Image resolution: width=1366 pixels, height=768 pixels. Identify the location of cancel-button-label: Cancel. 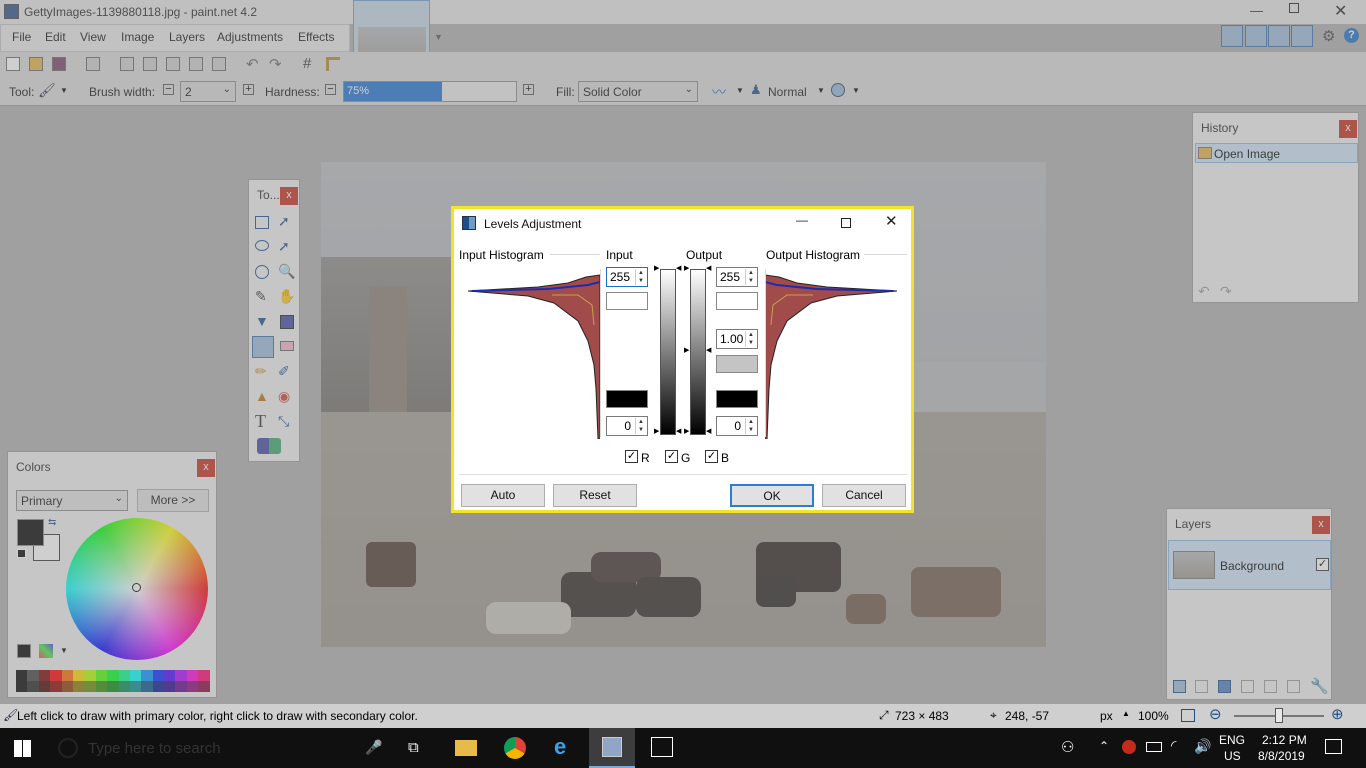
(864, 495).